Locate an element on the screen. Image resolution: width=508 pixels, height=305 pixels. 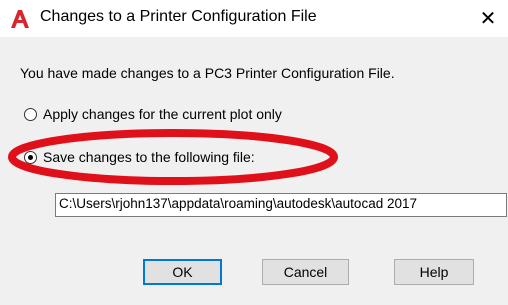
close-icon: ✕ is located at coordinates (488, 18).